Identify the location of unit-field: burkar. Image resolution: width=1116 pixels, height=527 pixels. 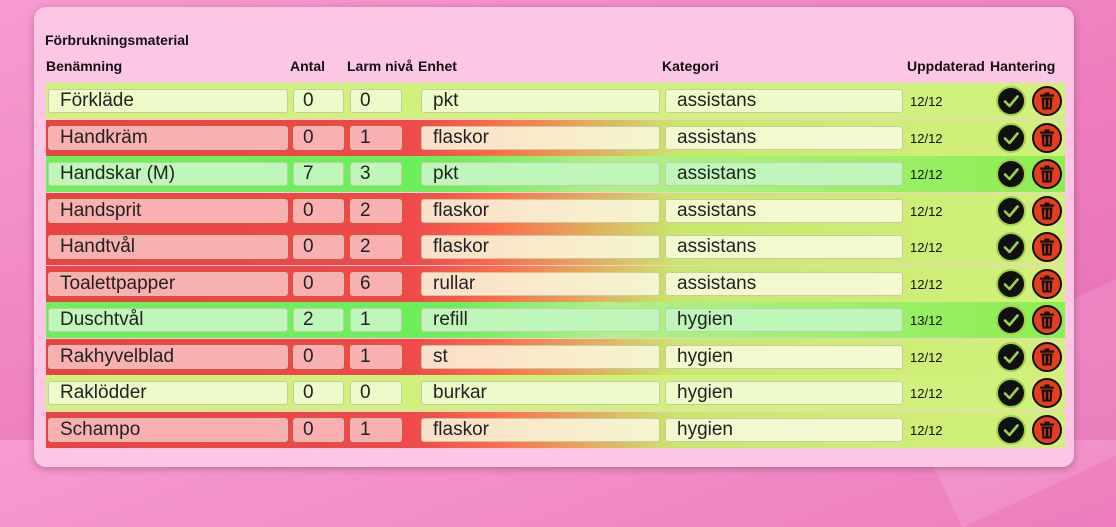
(540, 393).